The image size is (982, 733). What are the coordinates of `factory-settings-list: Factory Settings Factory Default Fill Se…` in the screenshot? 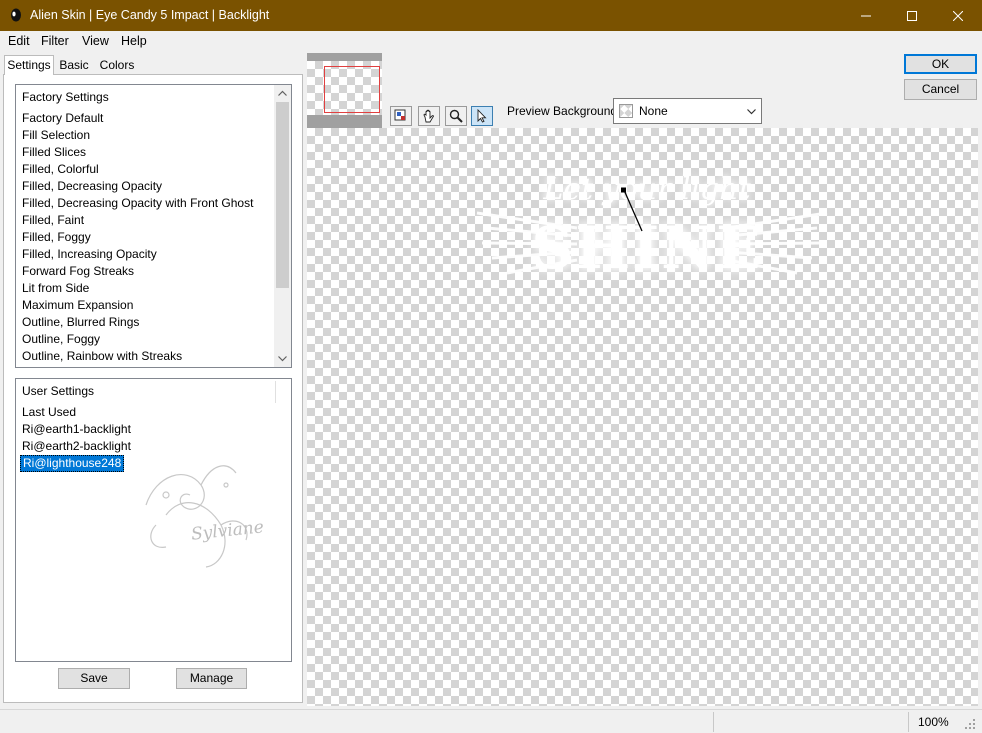 It's located at (153, 226).